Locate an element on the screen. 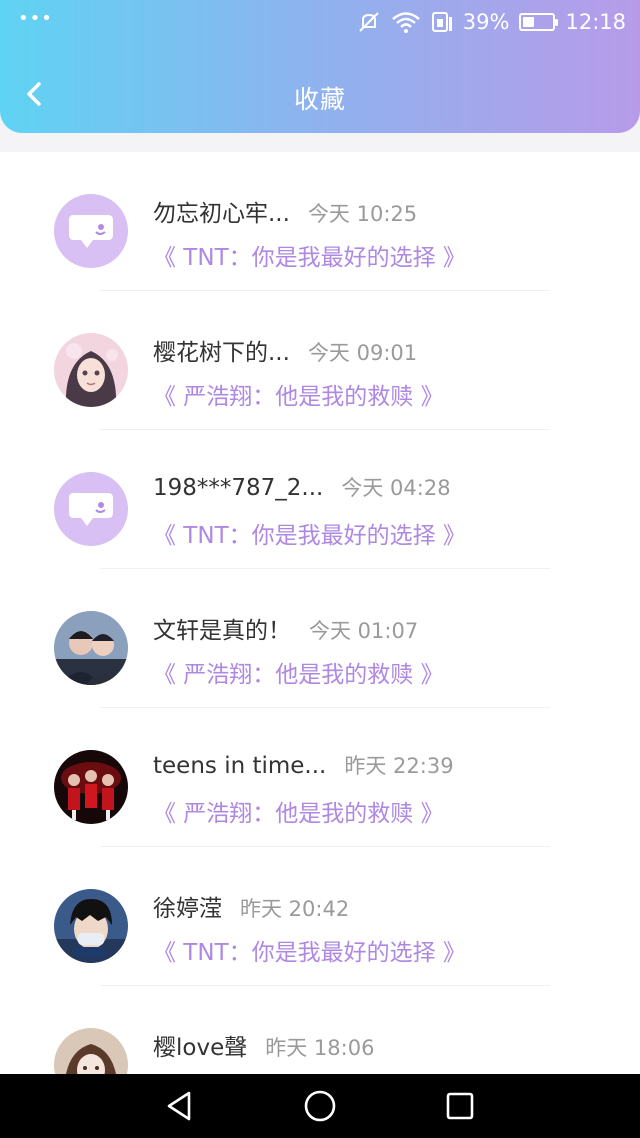 This screenshot has width=640, height=1138. timestamp: 今天 01:07 is located at coordinates (364, 631).